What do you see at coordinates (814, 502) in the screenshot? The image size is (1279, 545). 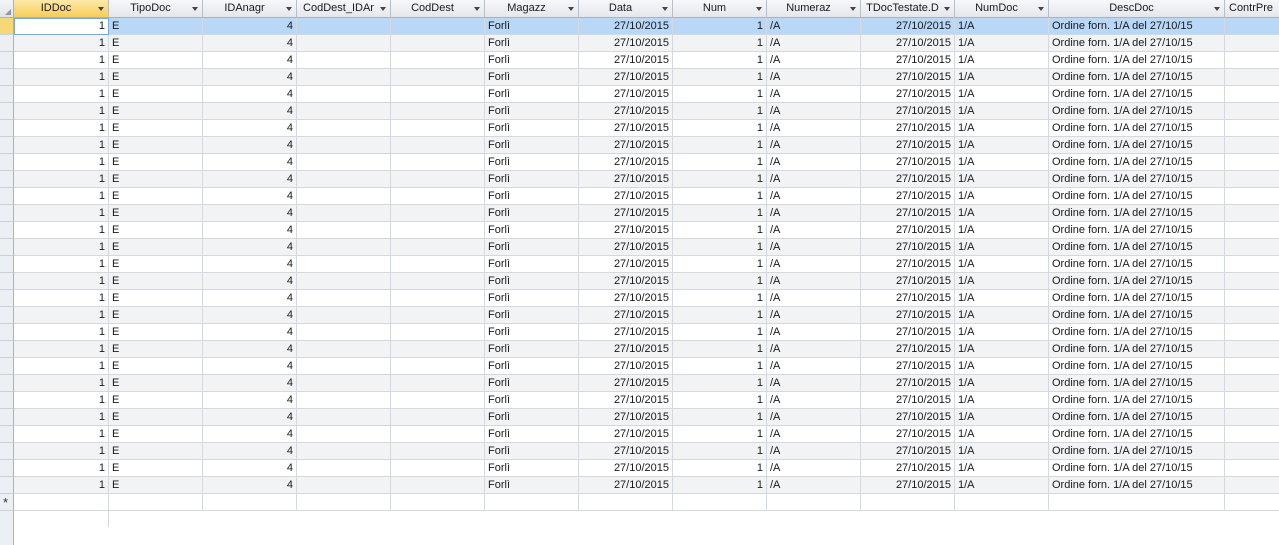 I see `cell-numeraz` at bounding box center [814, 502].